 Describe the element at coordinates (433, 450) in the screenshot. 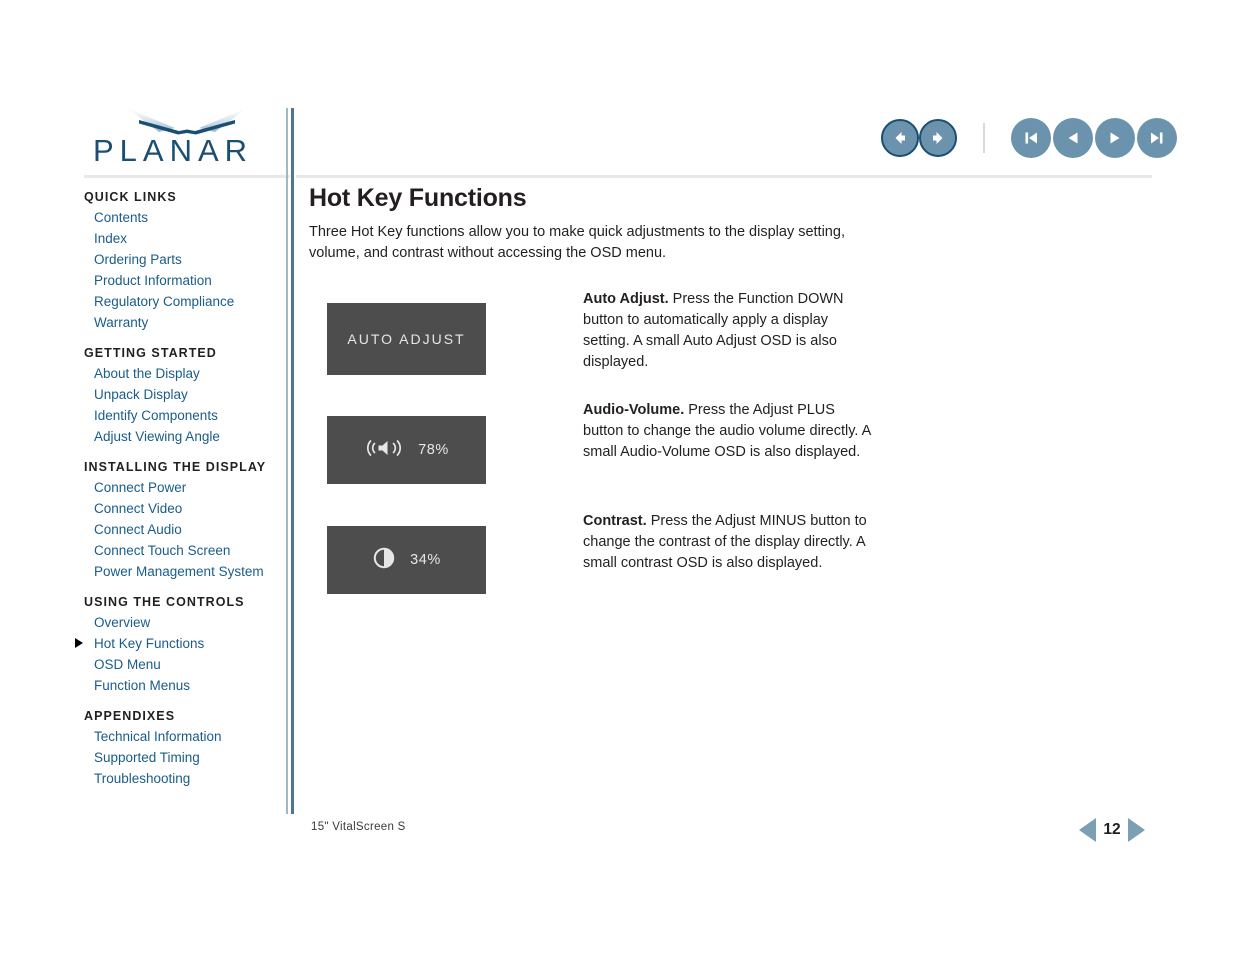

I see `osd-volume-value: 78%` at that location.